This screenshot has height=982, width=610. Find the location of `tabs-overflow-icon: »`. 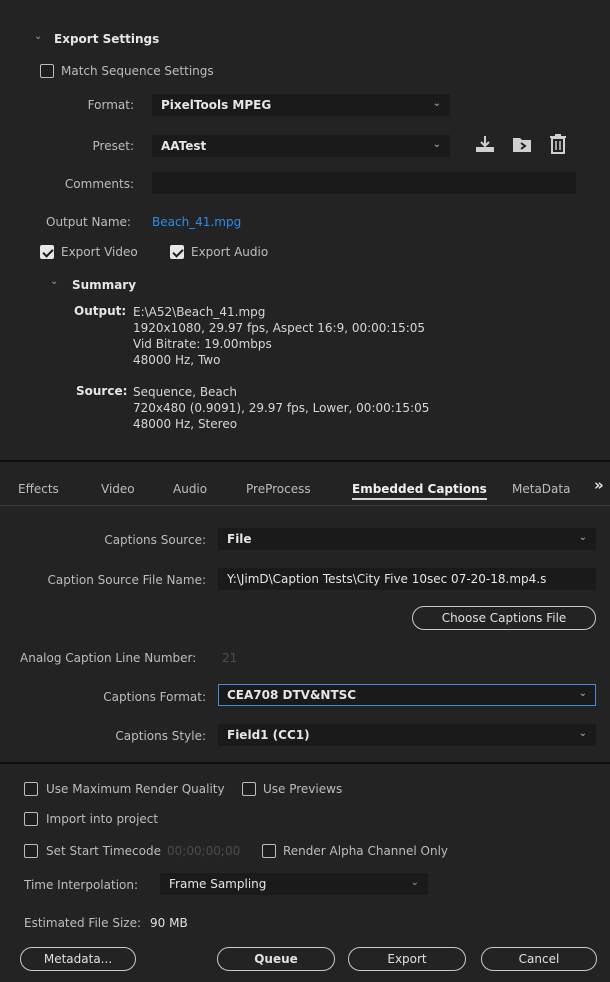

tabs-overflow-icon: » is located at coordinates (599, 485).